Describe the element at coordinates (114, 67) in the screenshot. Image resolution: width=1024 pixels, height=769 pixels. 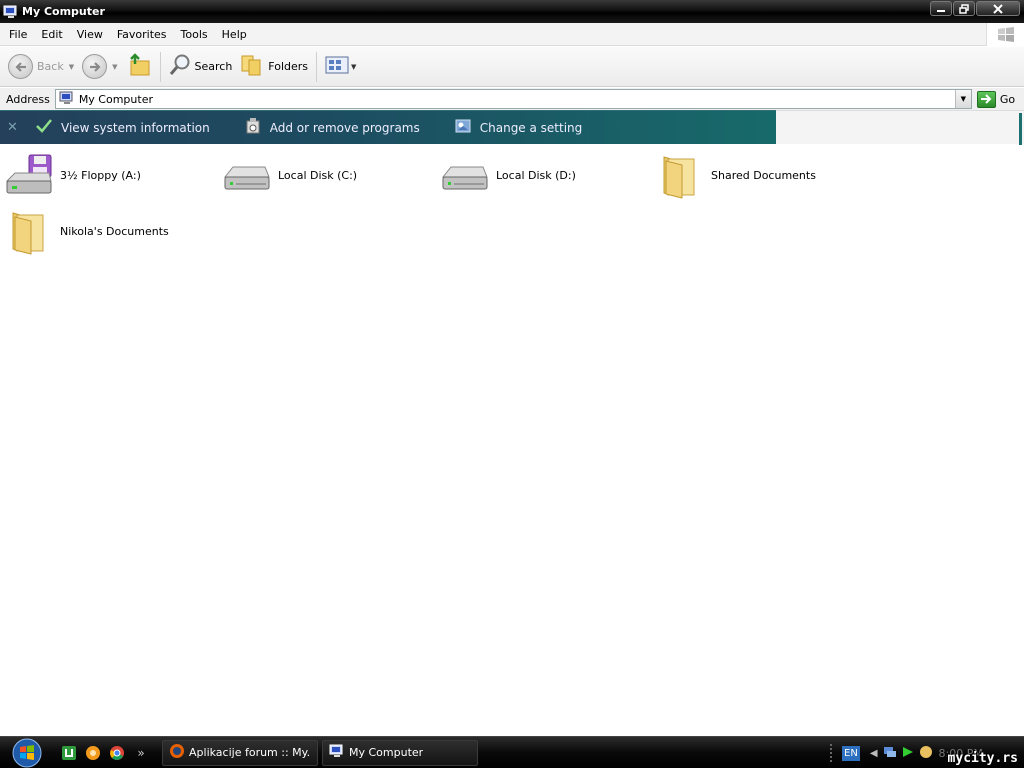
I see `forward-dropdown-icon: ▼` at that location.